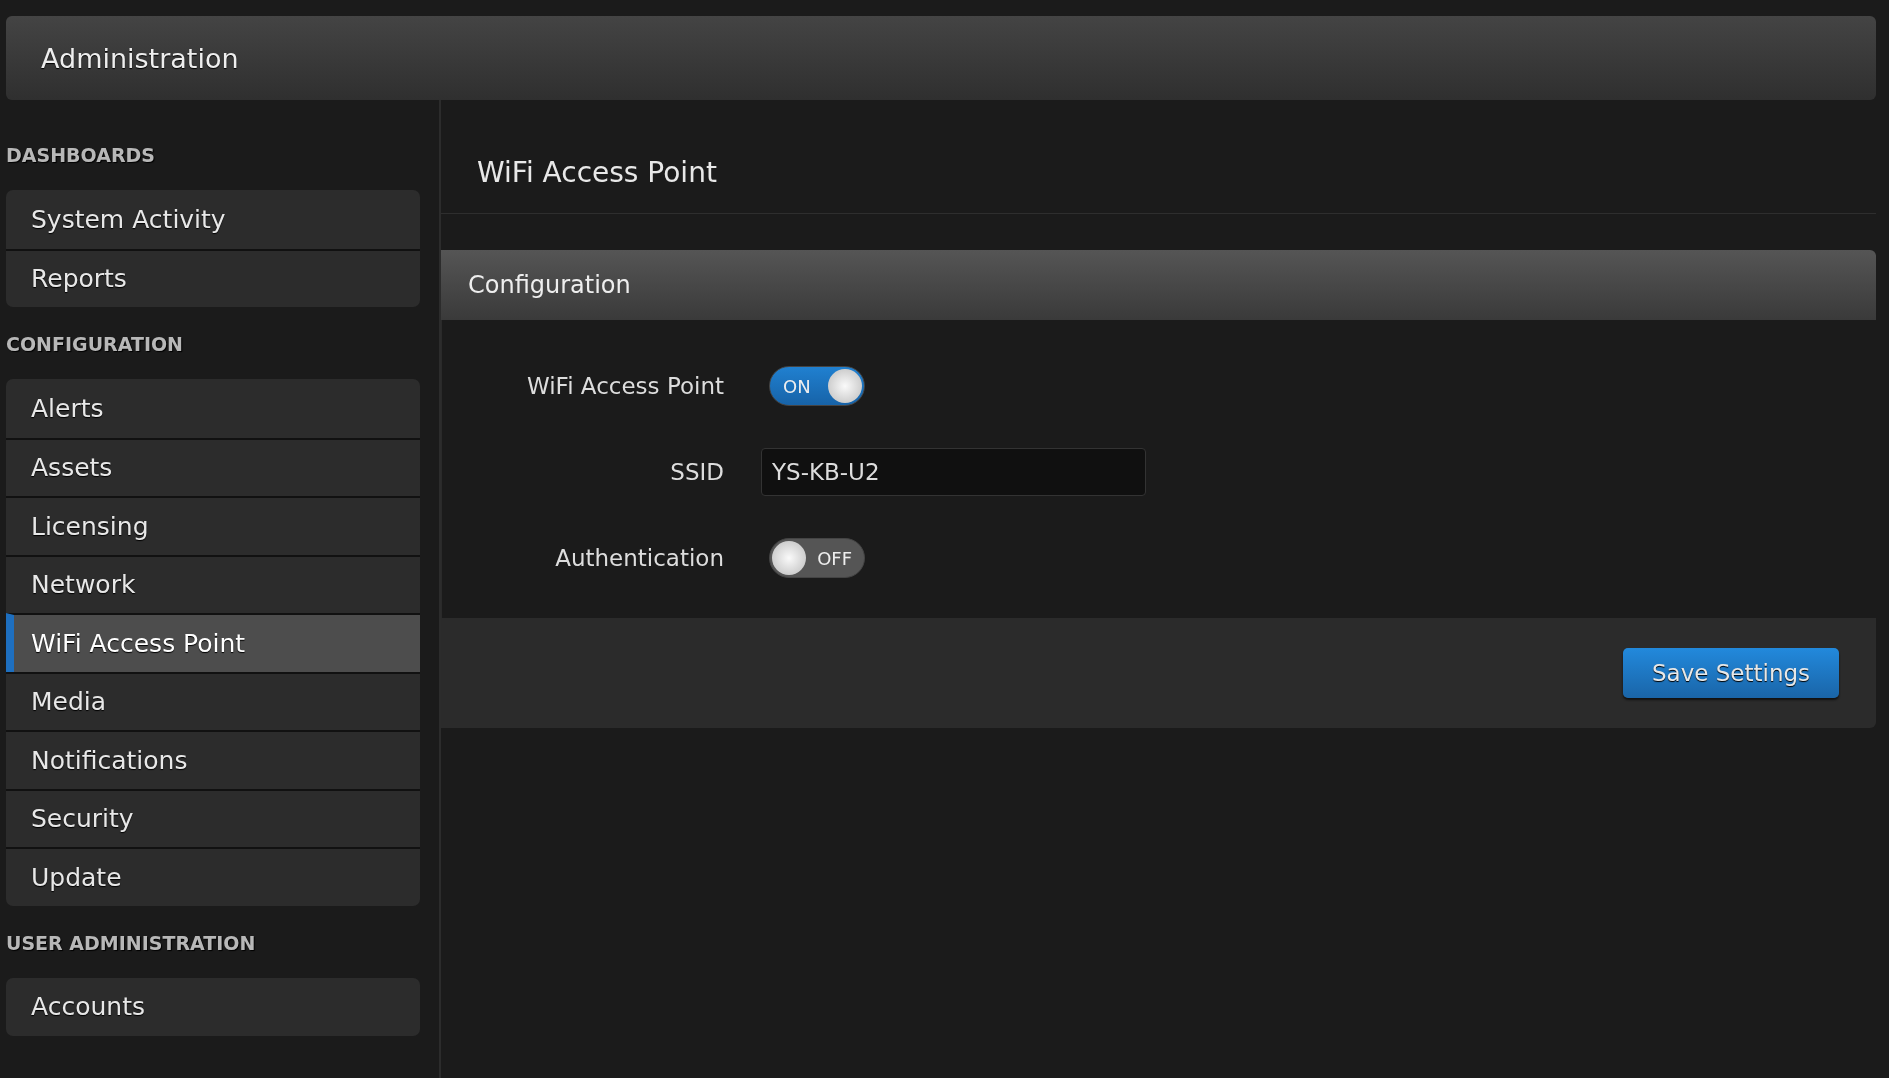 The height and width of the screenshot is (1078, 1889). Describe the element at coordinates (213, 876) in the screenshot. I see `nav-item: Update` at that location.